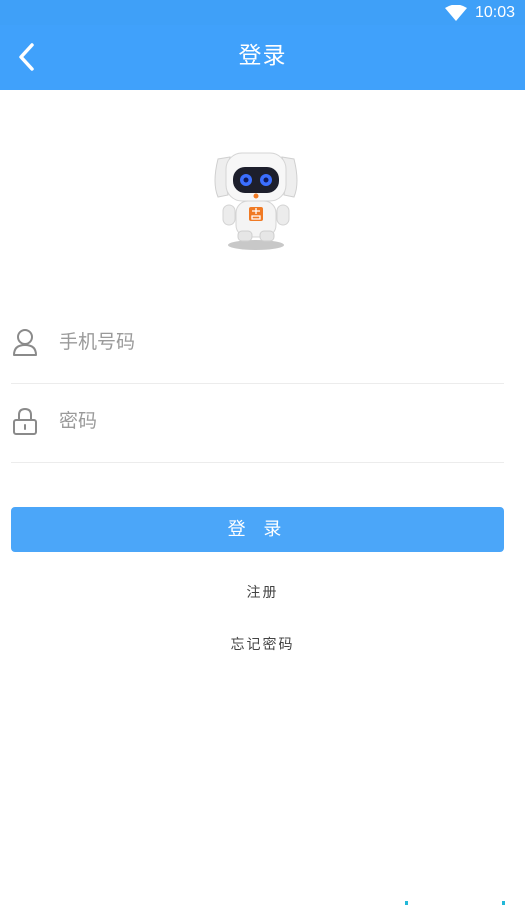  I want to click on login-button: 登 录, so click(257, 529).